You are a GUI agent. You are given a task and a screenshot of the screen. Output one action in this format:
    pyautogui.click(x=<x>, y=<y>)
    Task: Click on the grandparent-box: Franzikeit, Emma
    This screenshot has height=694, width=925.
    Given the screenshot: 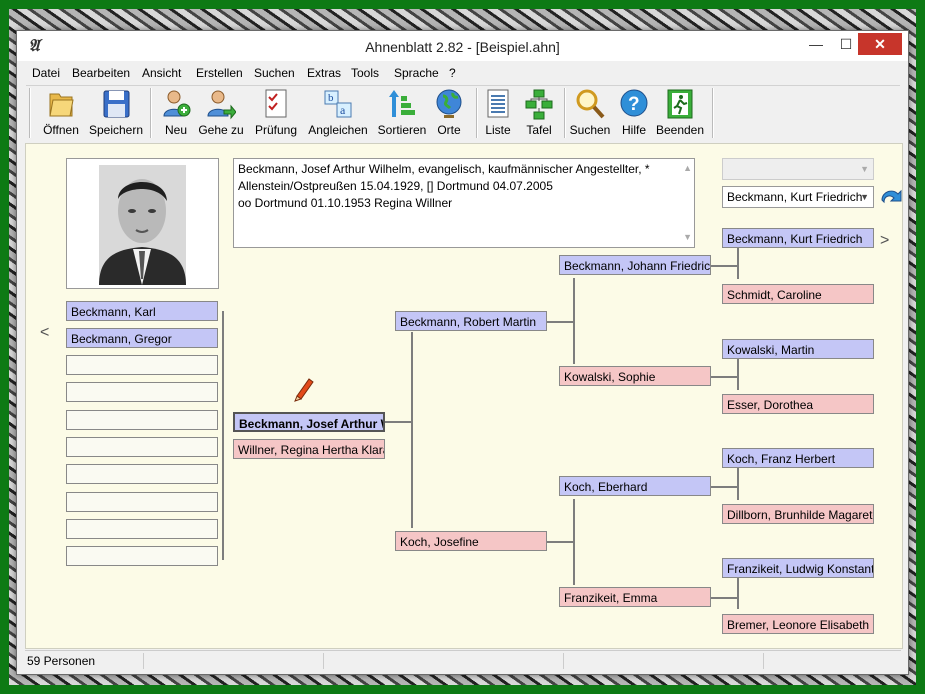 What is the action you would take?
    pyautogui.click(x=635, y=597)
    